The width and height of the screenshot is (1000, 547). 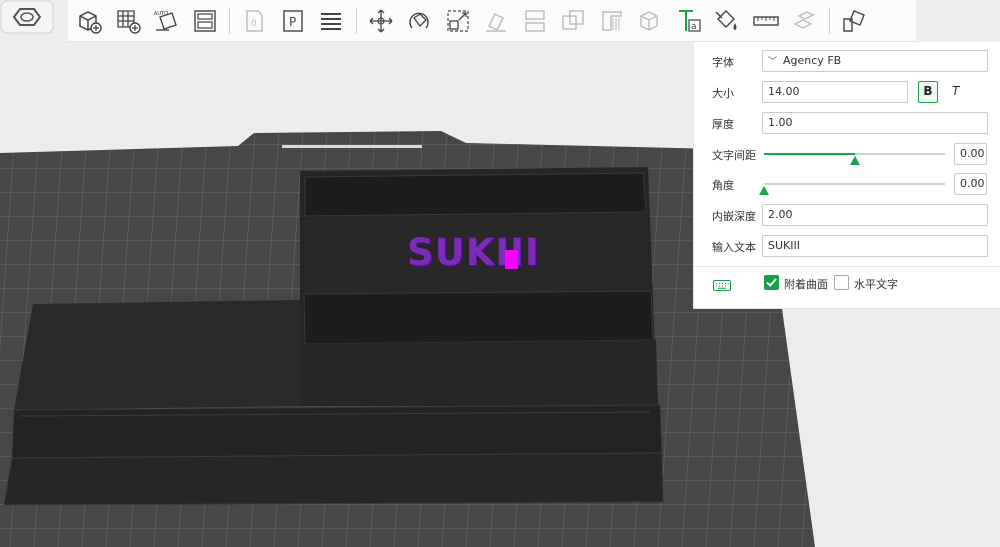 What do you see at coordinates (511, 259) in the screenshot?
I see `text-cursor-marker` at bounding box center [511, 259].